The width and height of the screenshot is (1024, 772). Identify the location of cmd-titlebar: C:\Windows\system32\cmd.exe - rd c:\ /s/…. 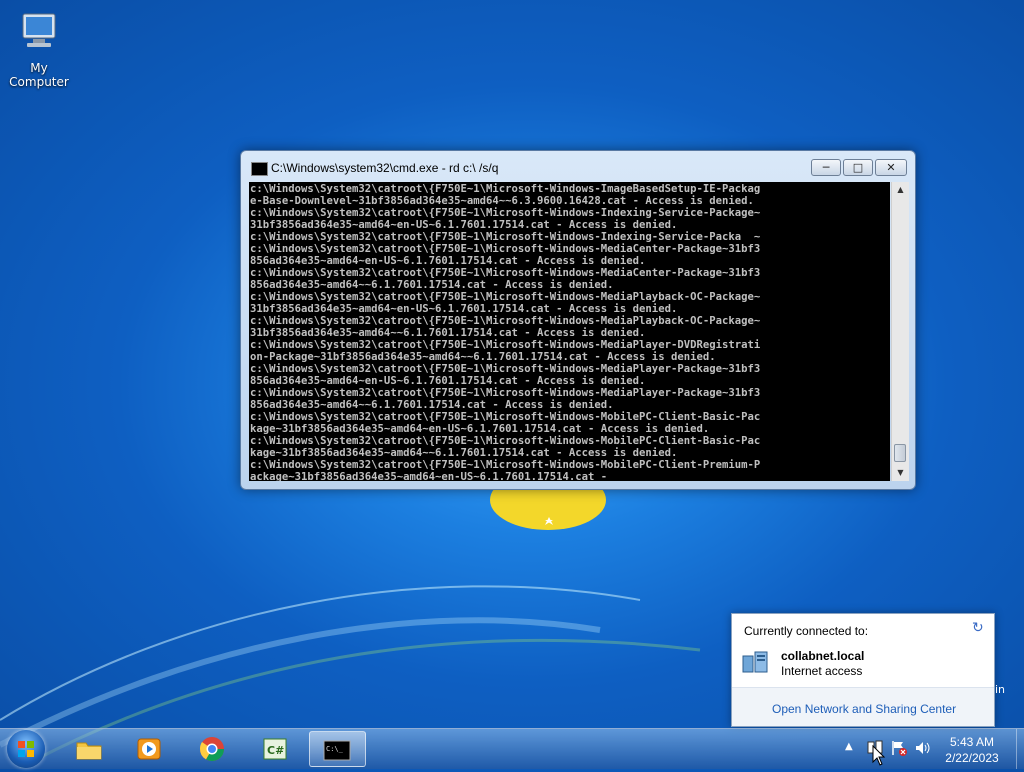
(578, 167).